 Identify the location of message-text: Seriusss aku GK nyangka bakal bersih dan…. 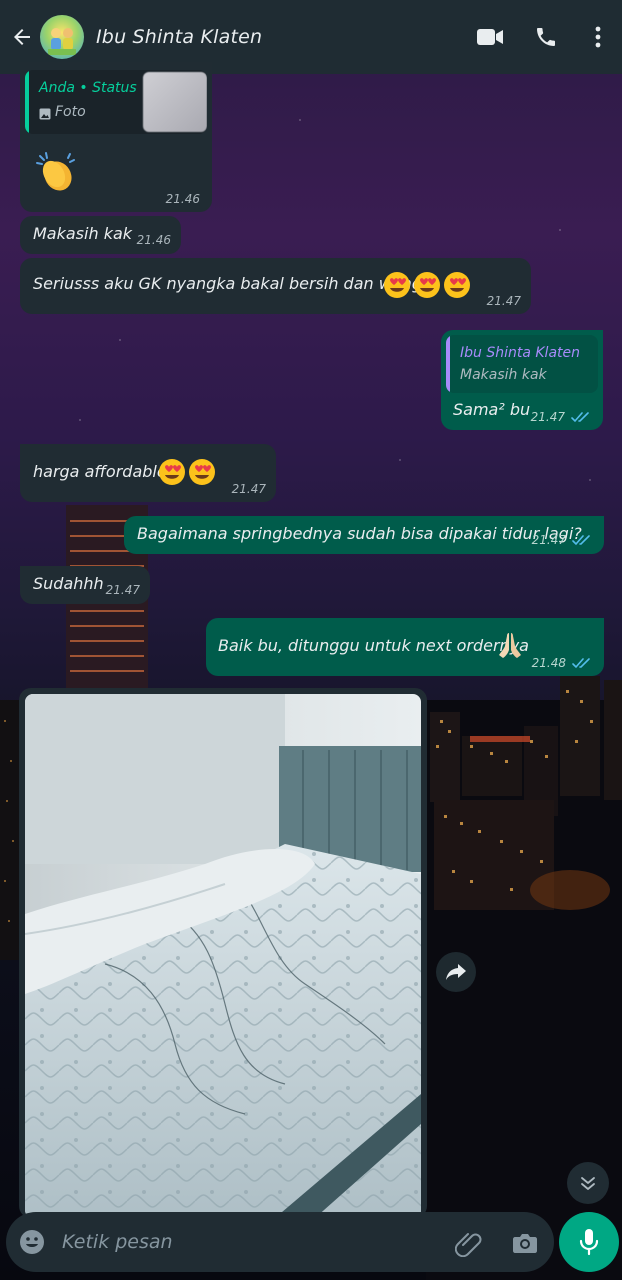
(230, 283).